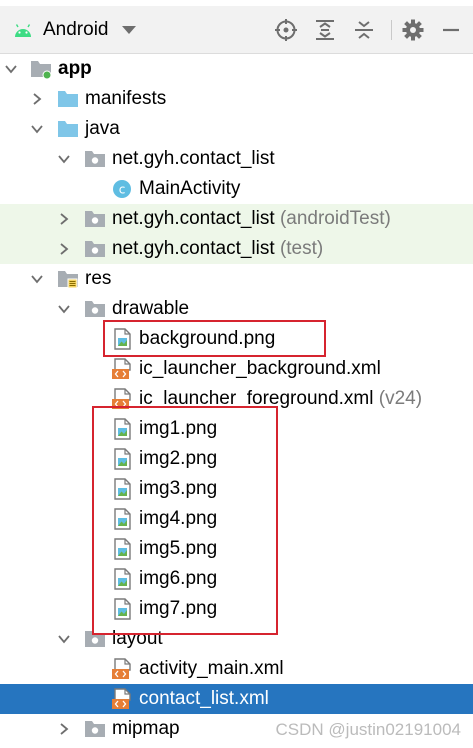  What do you see at coordinates (286, 30) in the screenshot?
I see `locate-file-icon` at bounding box center [286, 30].